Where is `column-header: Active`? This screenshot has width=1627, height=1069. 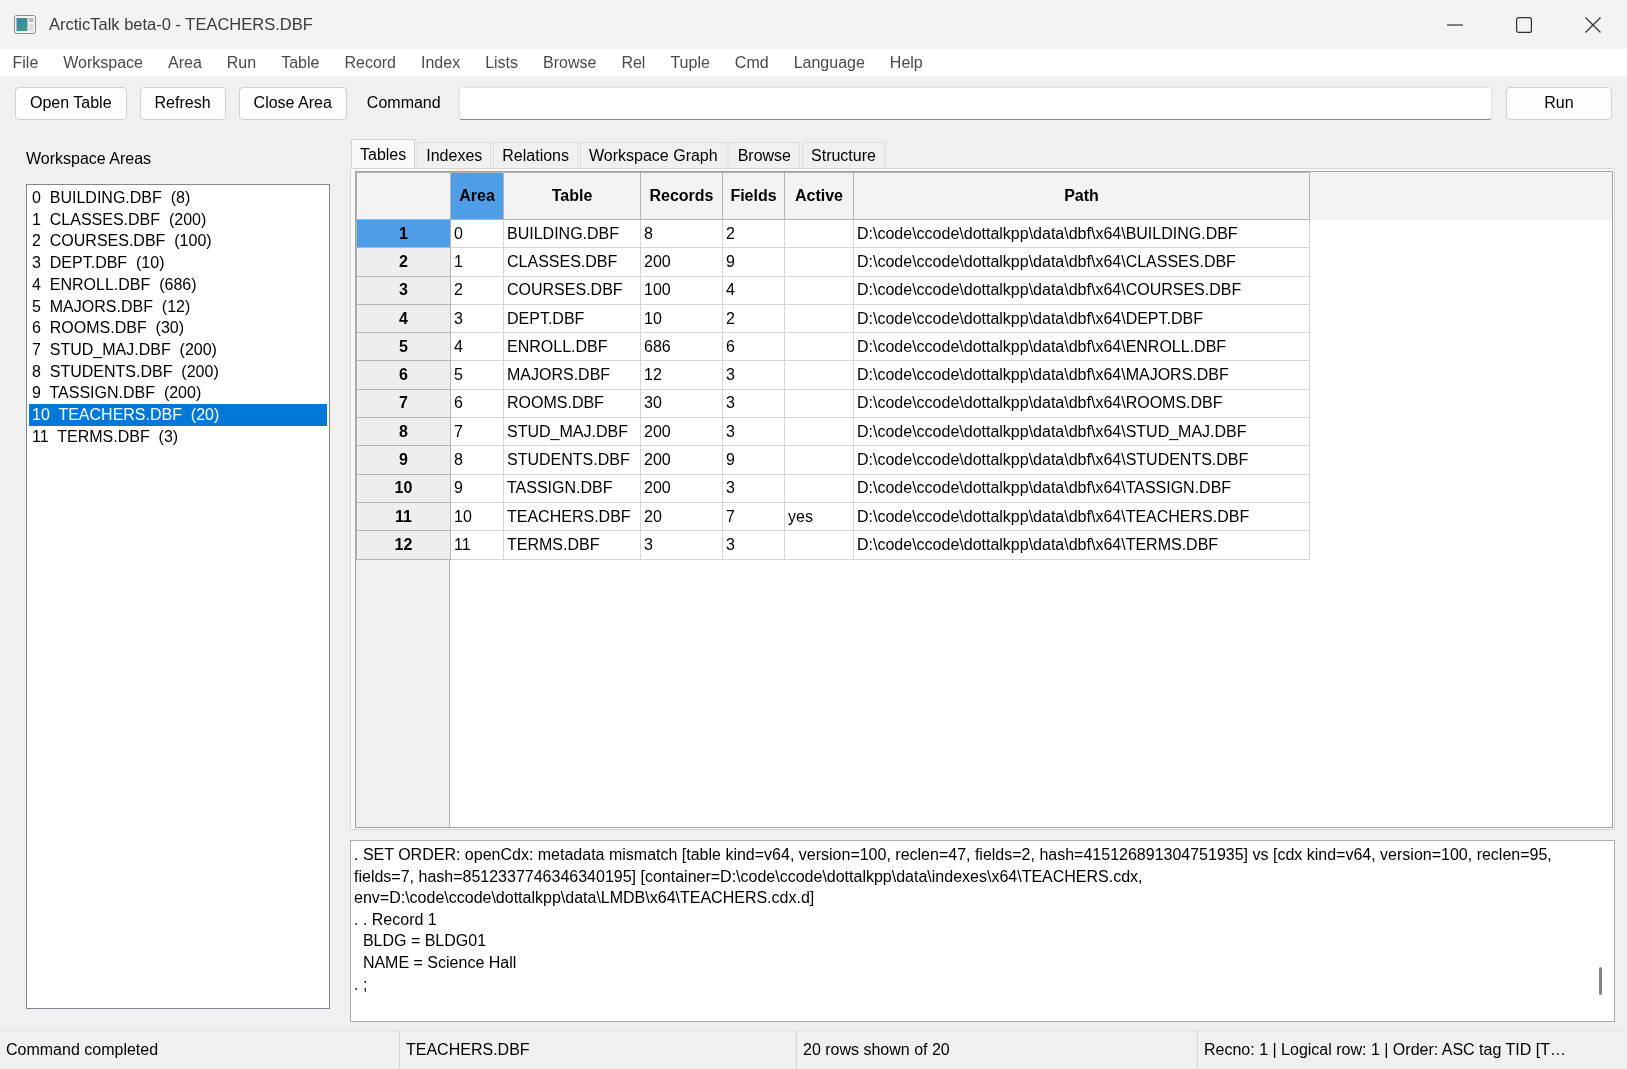
column-header: Active is located at coordinates (819, 196).